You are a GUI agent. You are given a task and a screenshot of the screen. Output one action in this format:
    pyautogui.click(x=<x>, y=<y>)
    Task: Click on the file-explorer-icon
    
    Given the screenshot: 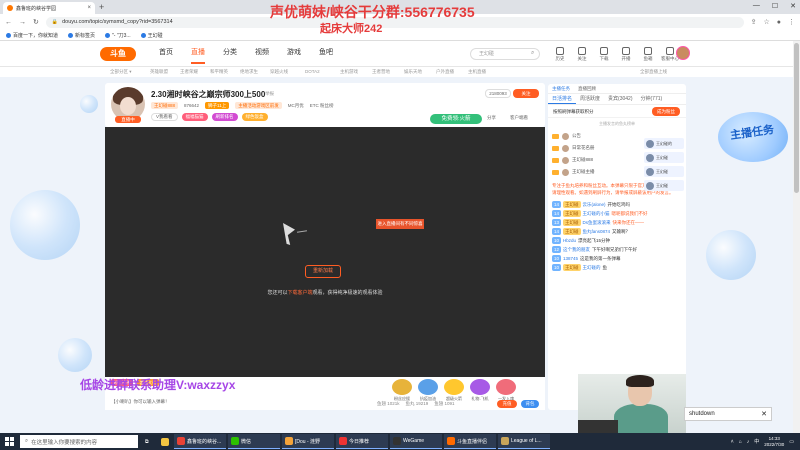 What is the action you would take?
    pyautogui.click(x=165, y=441)
    